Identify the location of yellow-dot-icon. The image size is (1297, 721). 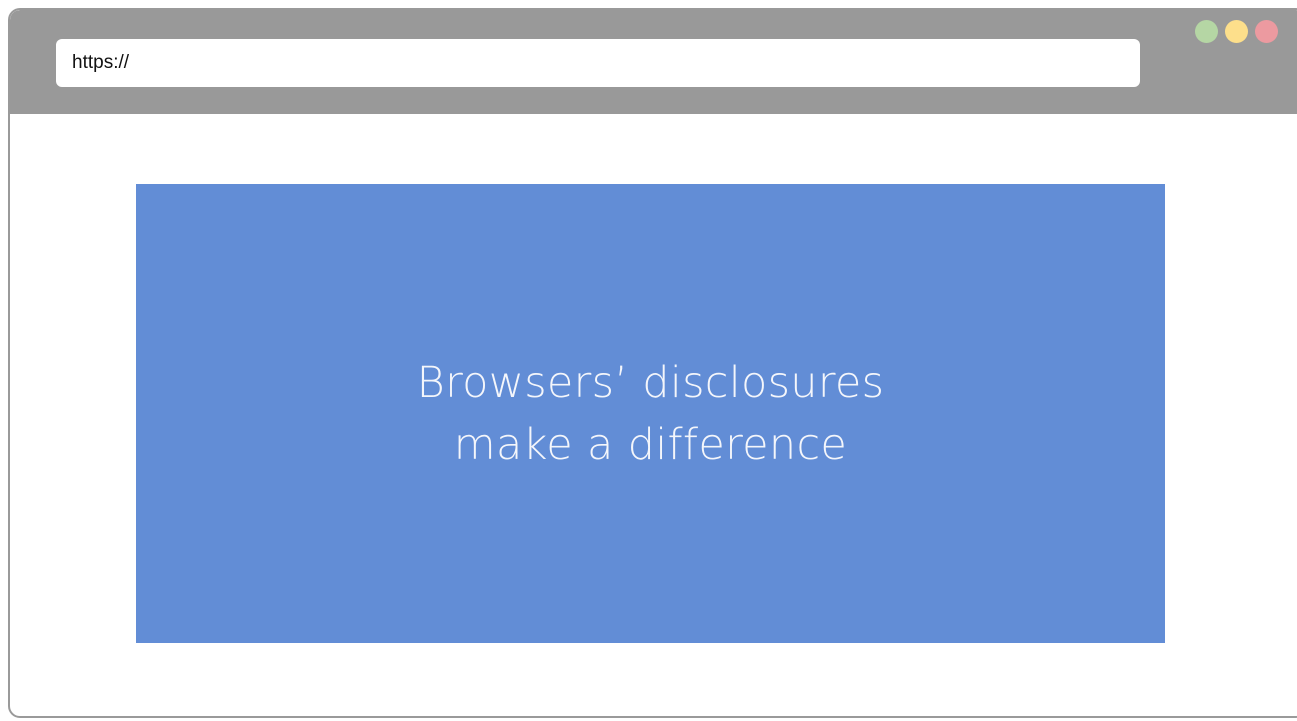
(1236, 31).